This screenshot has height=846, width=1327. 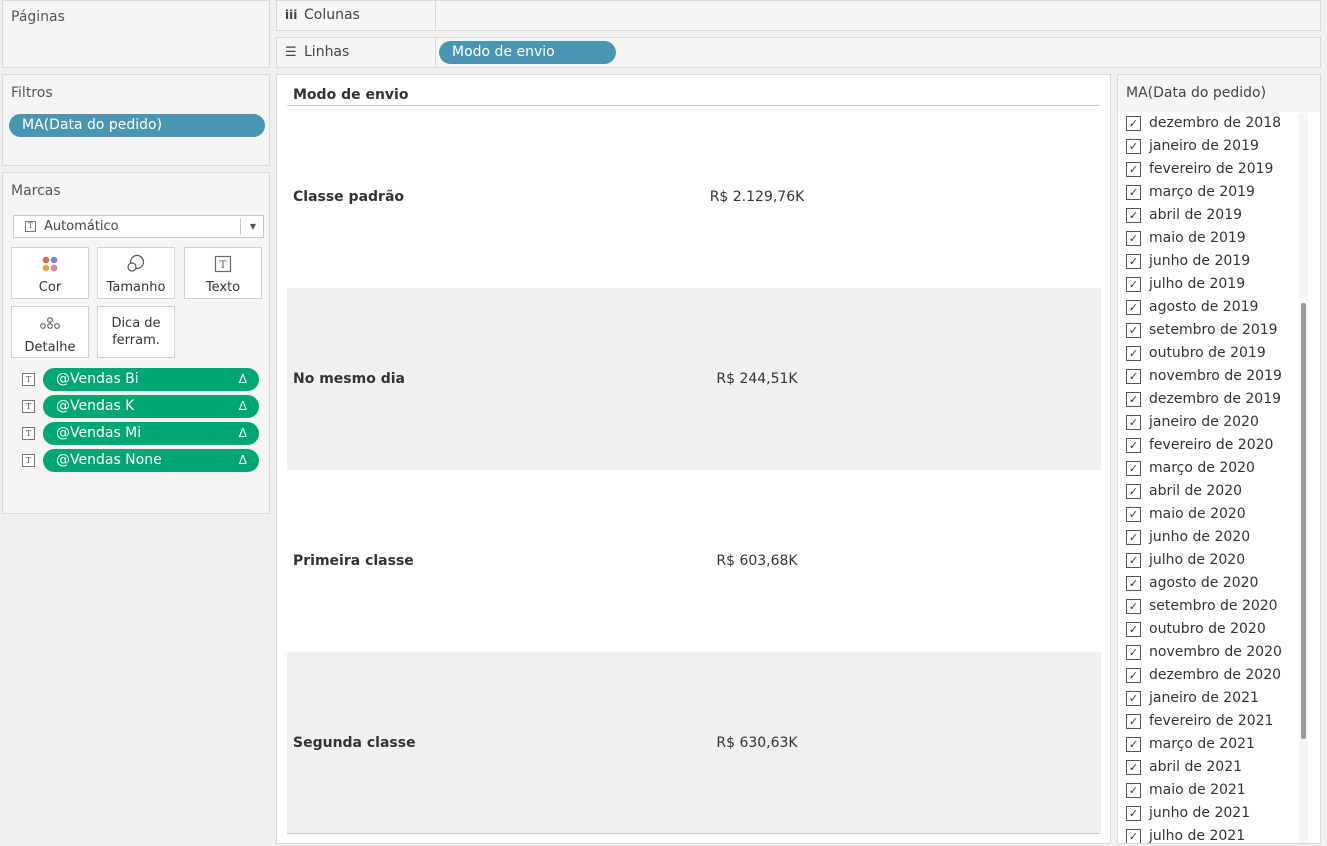 What do you see at coordinates (350, 95) in the screenshot?
I see `column-header-ship-mode: Modo de envio` at bounding box center [350, 95].